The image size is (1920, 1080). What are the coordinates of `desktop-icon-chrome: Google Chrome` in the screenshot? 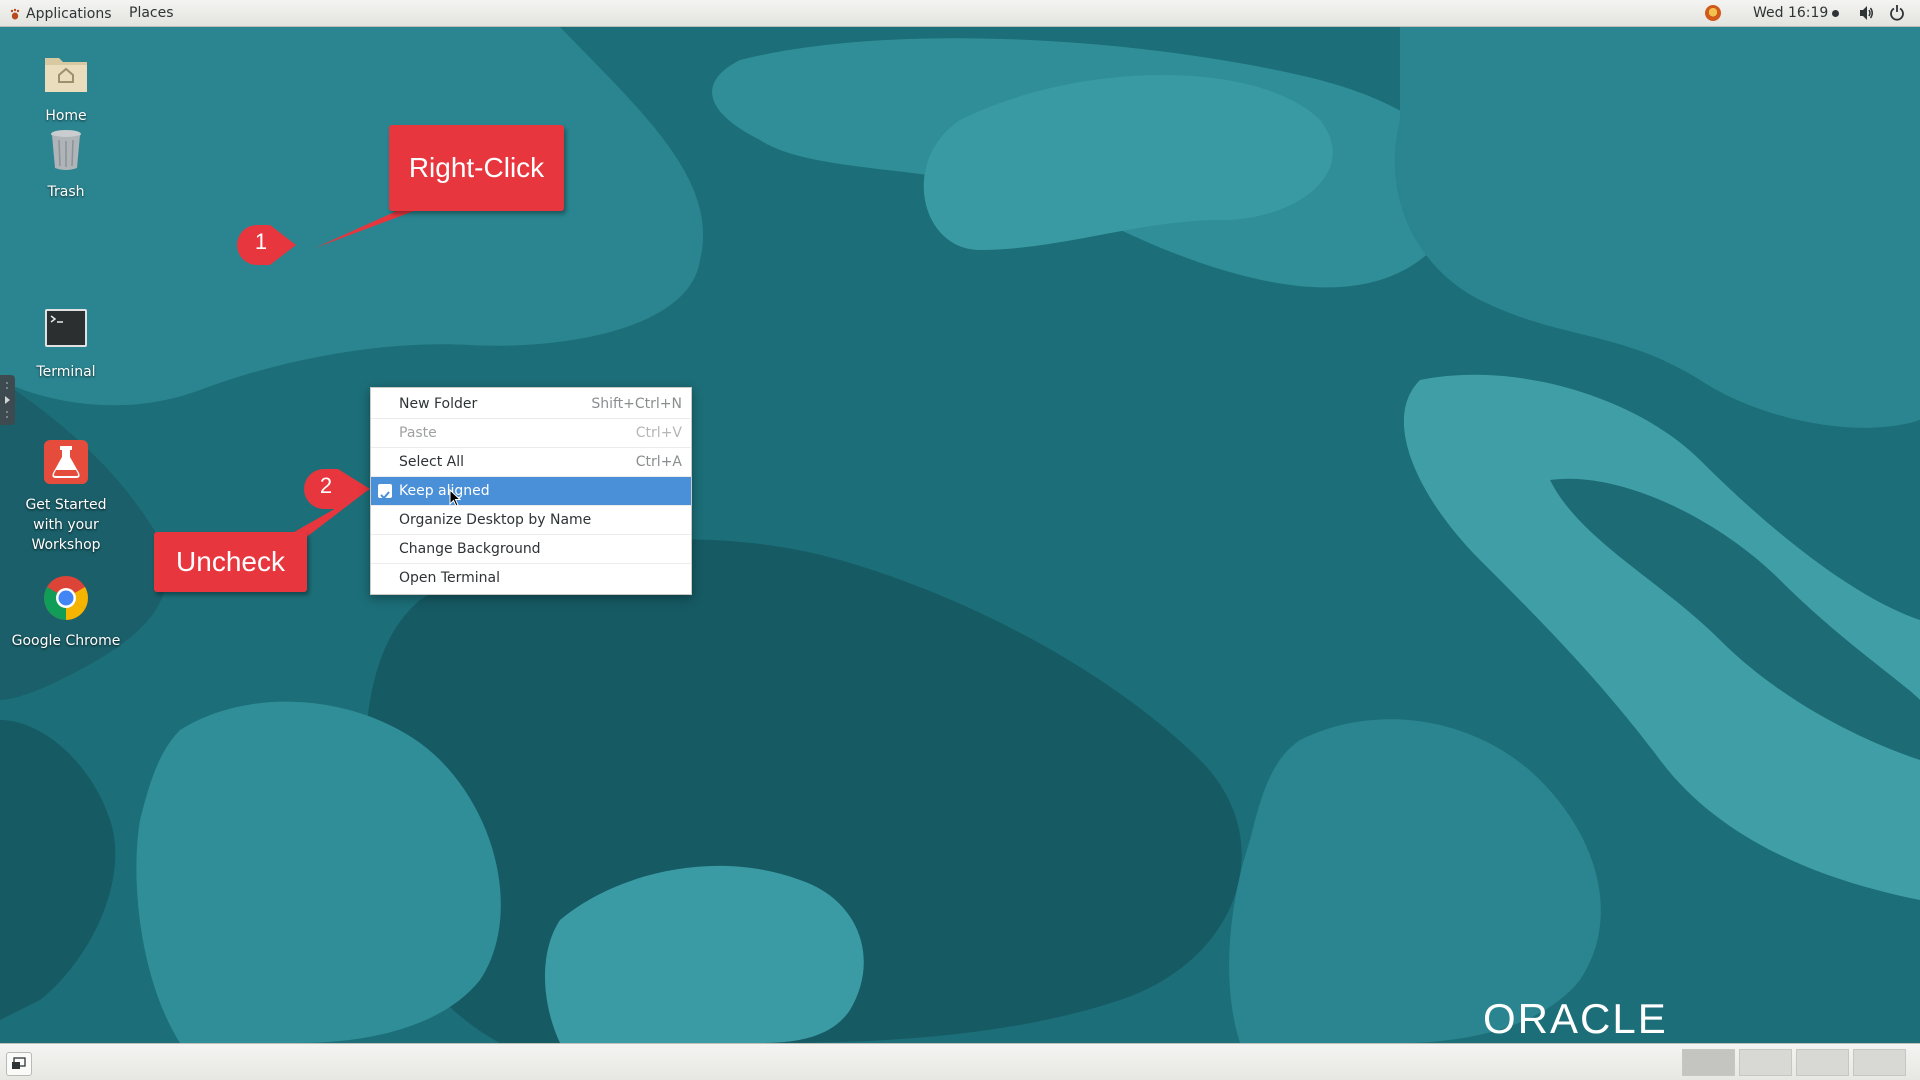 It's located at (66, 612).